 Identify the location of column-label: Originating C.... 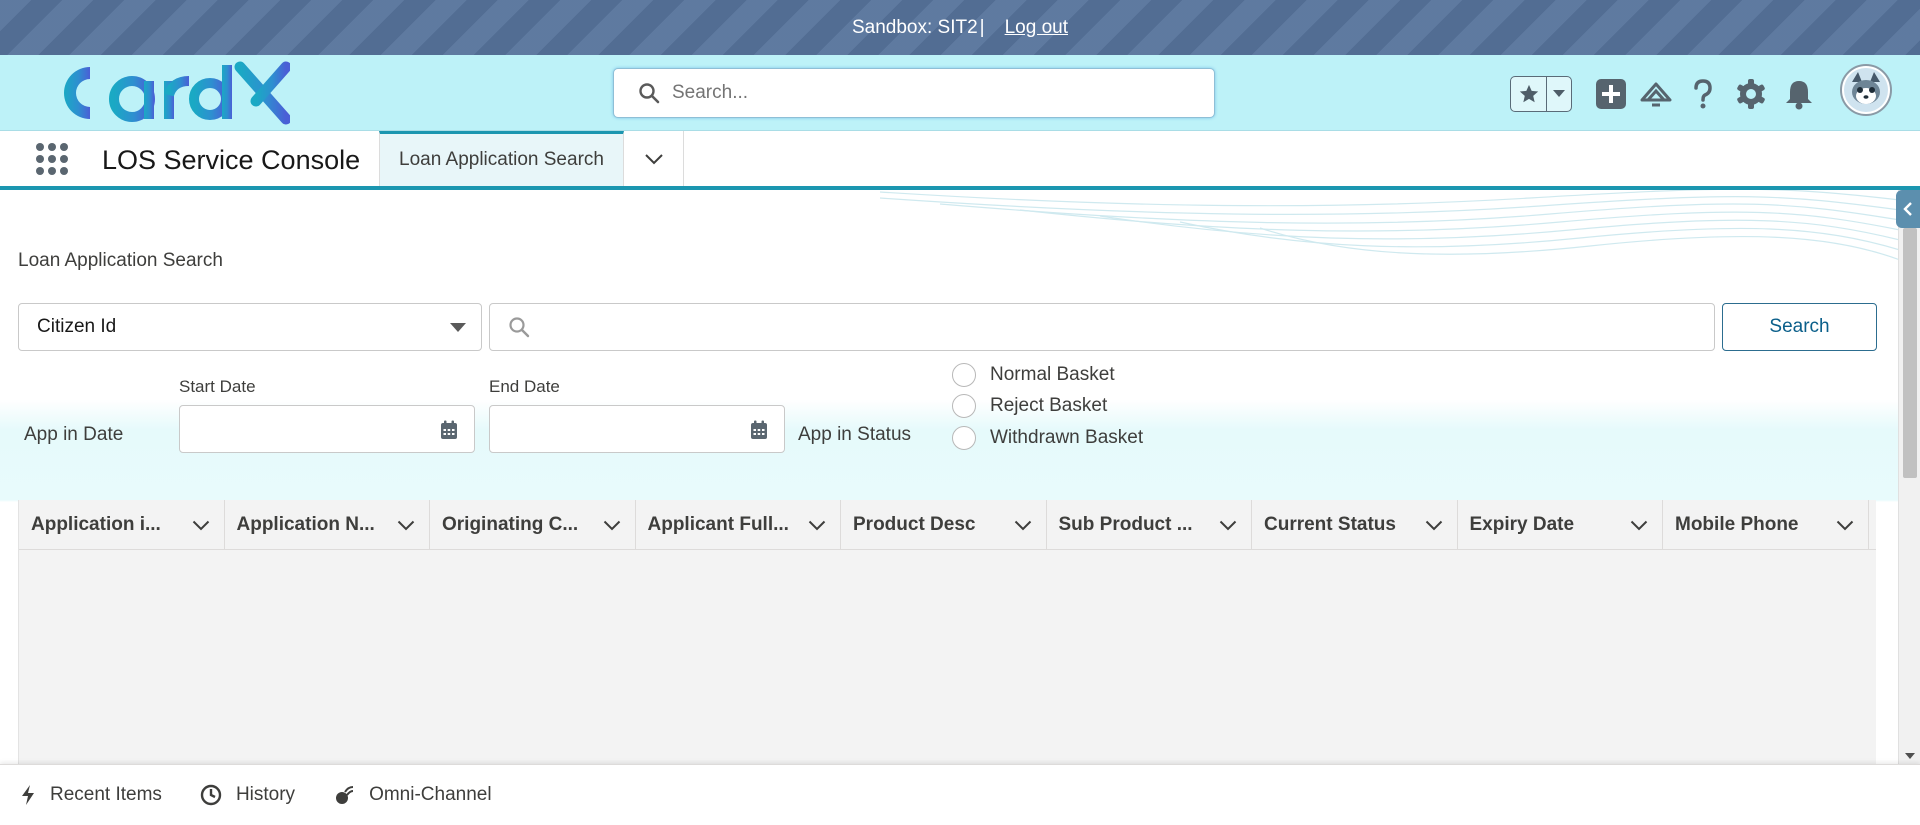
(510, 524).